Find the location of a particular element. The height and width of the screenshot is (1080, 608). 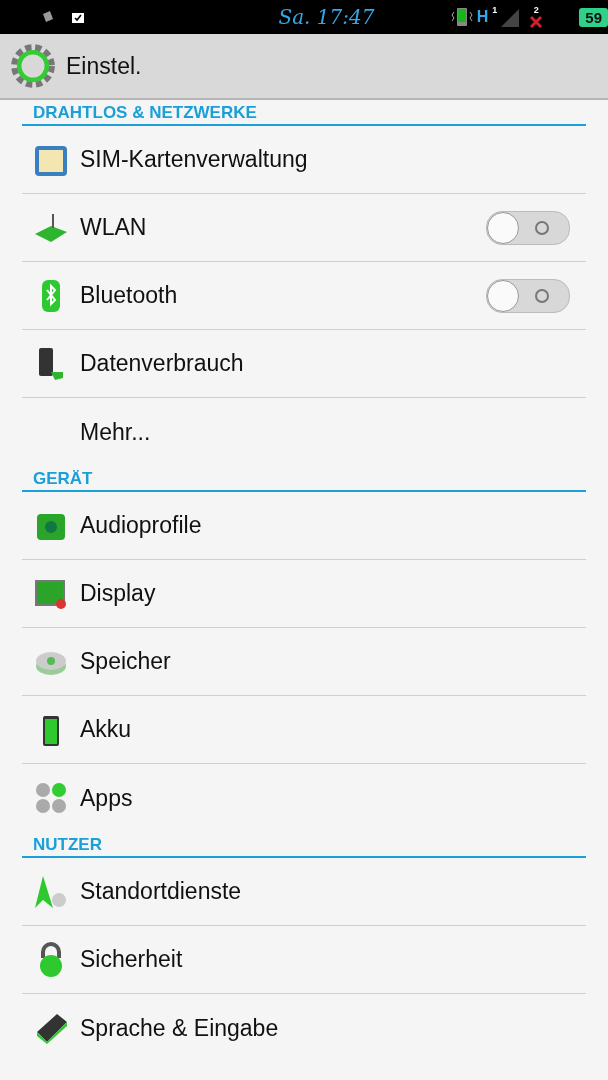

network-type: H is located at coordinates (482, 17).